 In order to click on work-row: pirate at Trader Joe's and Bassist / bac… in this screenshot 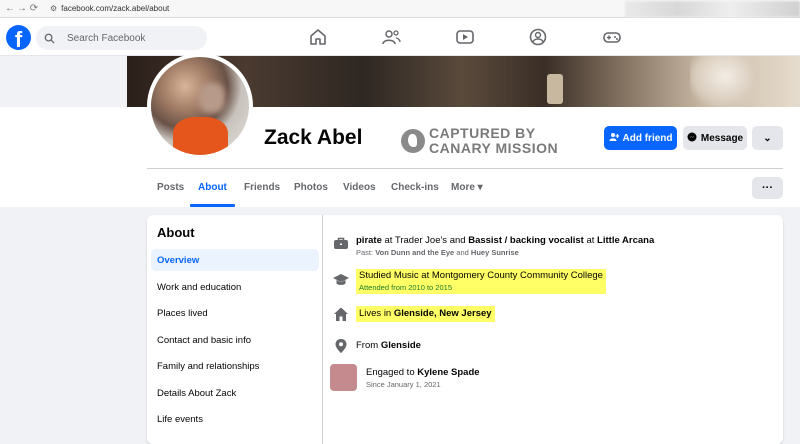, I will do `click(493, 246)`.